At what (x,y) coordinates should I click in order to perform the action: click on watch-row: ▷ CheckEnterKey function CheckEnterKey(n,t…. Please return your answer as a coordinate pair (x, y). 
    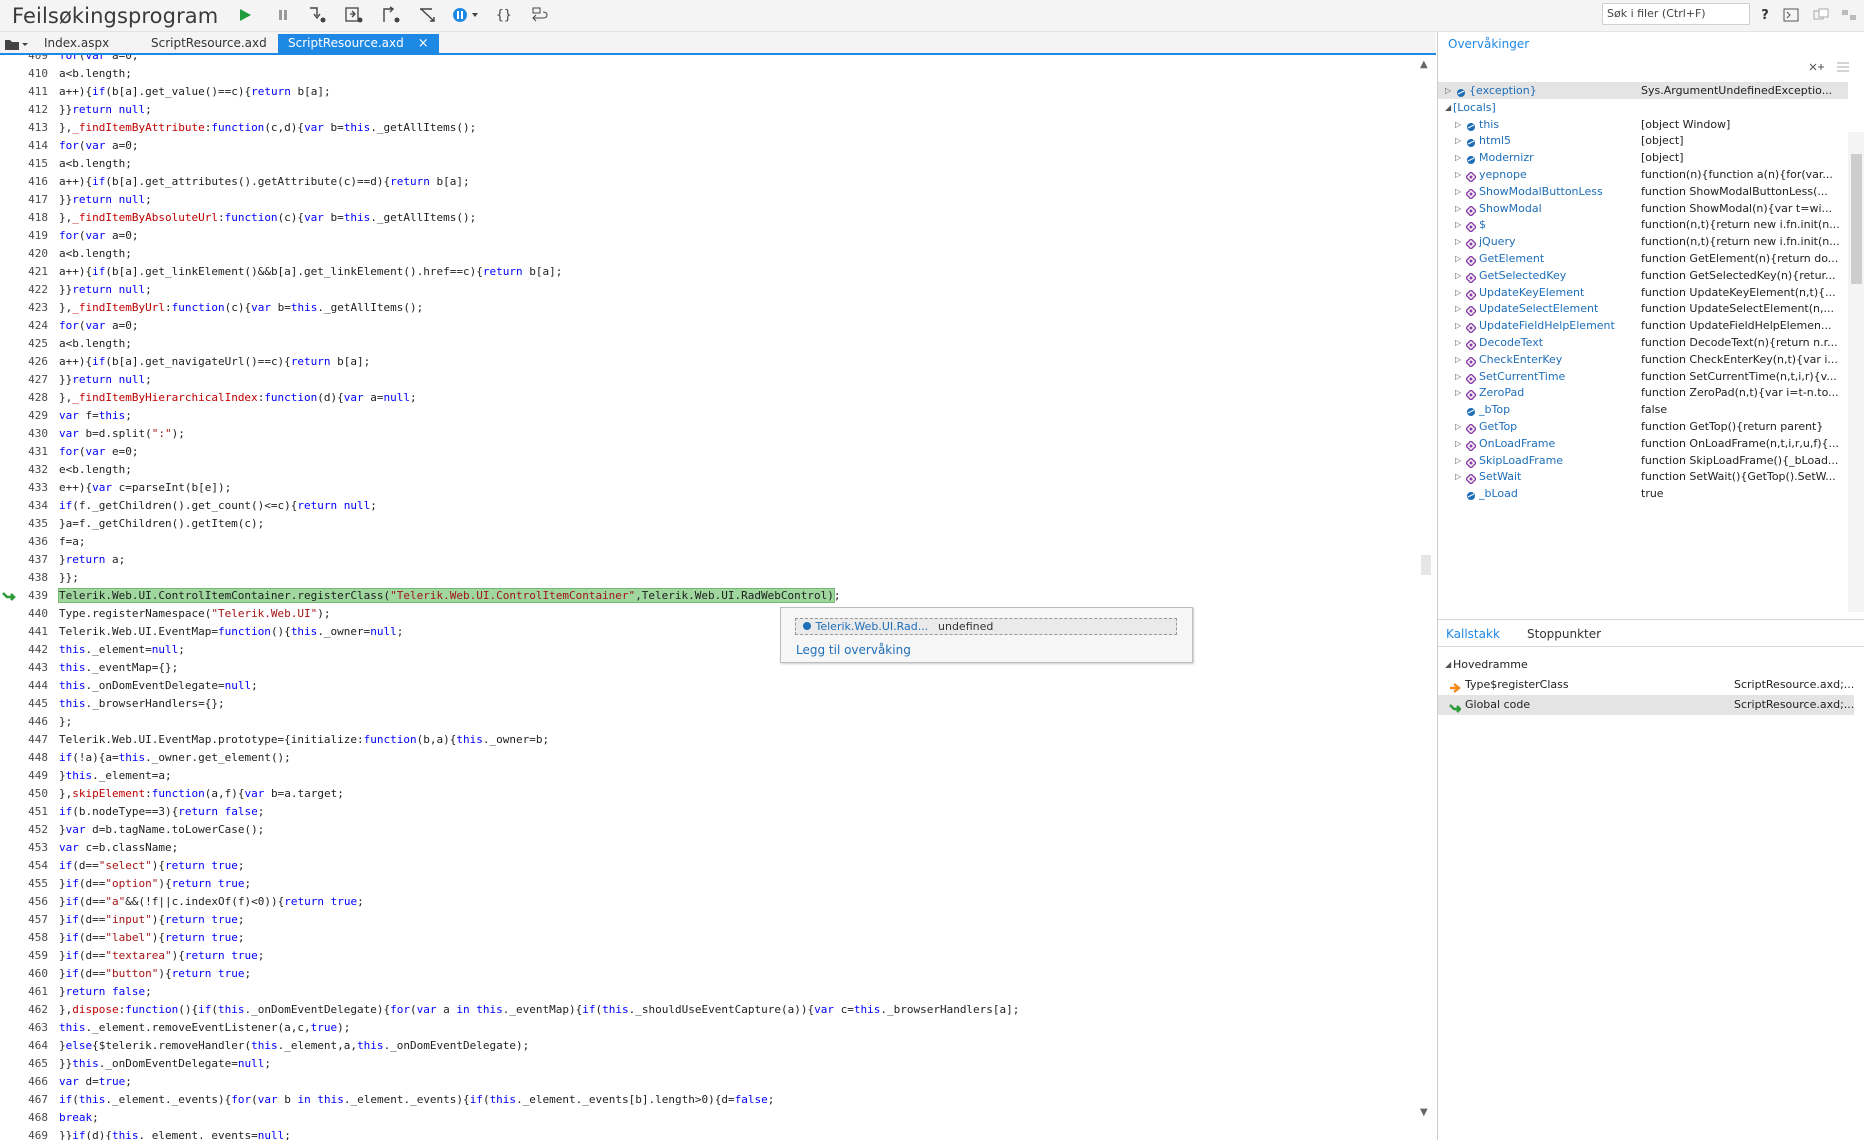
    Looking at the image, I should click on (1643, 359).